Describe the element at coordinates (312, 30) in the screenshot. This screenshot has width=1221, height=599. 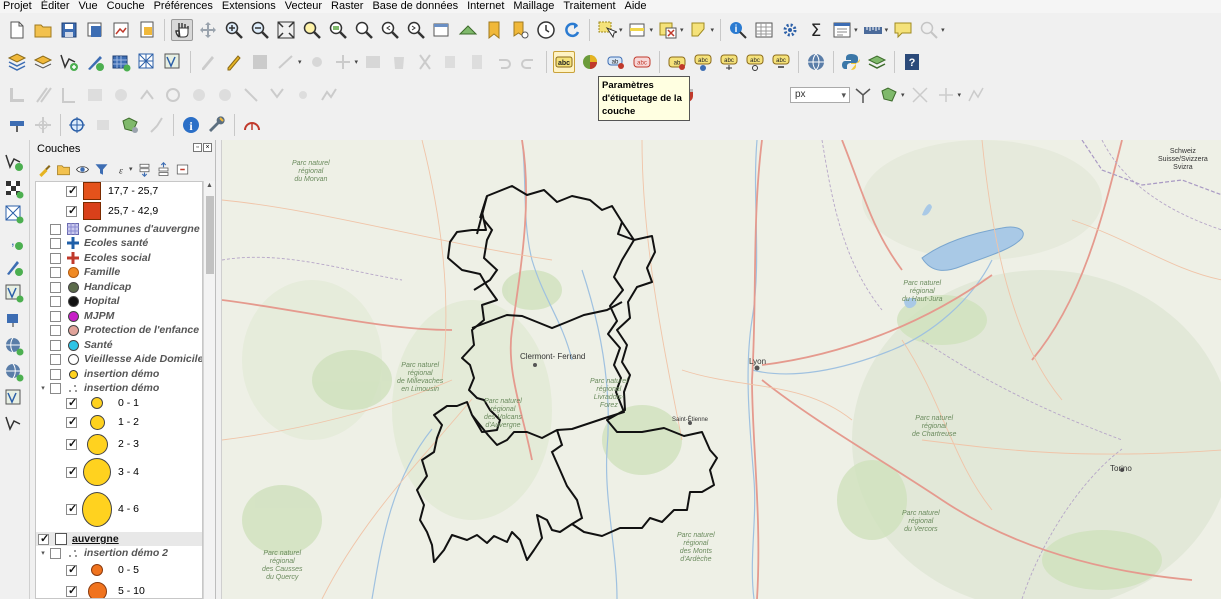
I see `zoom-selection-icon` at that location.